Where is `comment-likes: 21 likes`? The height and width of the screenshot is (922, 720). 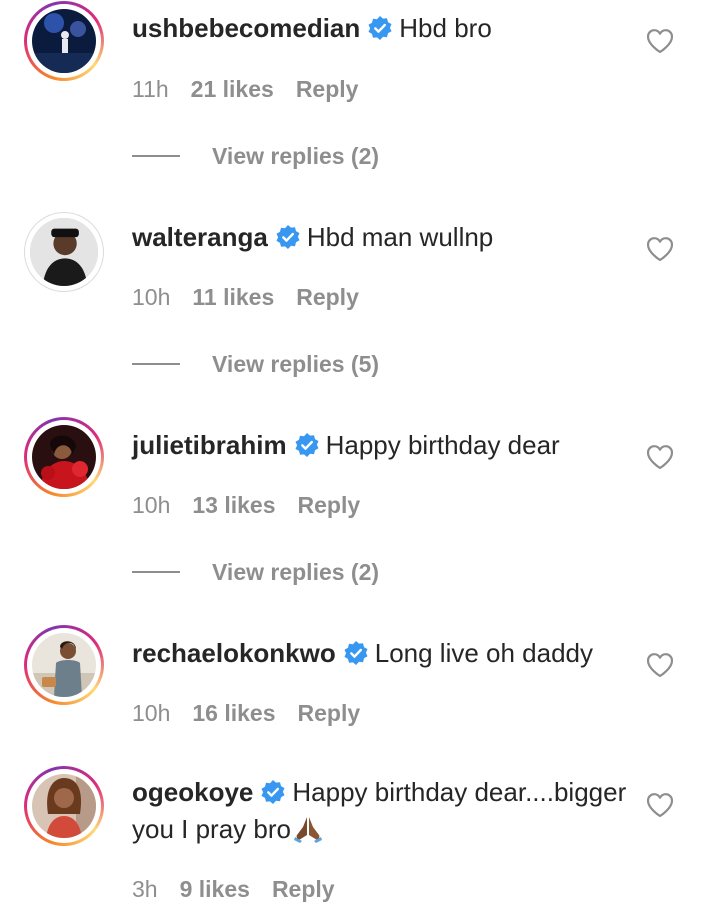
comment-likes: 21 likes is located at coordinates (232, 89).